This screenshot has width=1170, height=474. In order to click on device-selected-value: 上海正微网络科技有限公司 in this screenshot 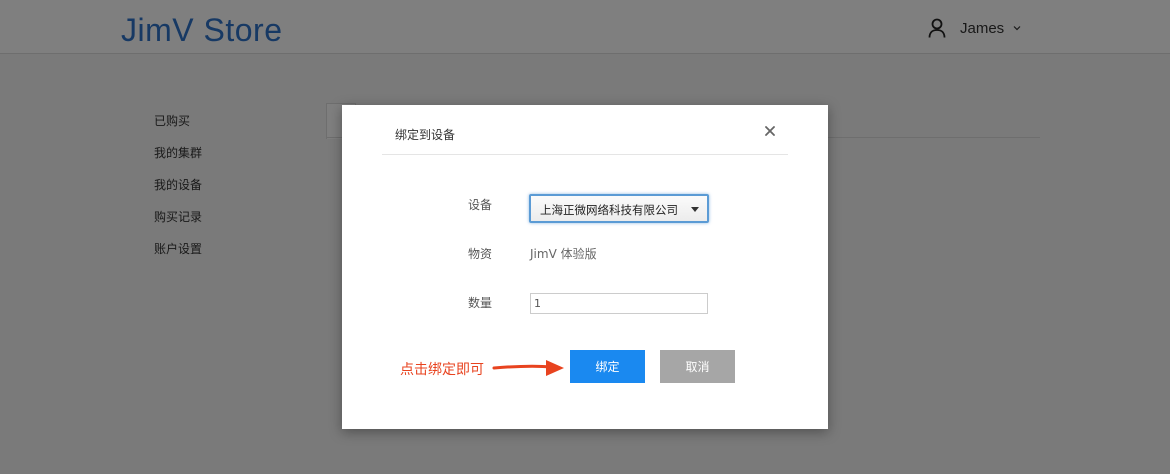, I will do `click(609, 210)`.